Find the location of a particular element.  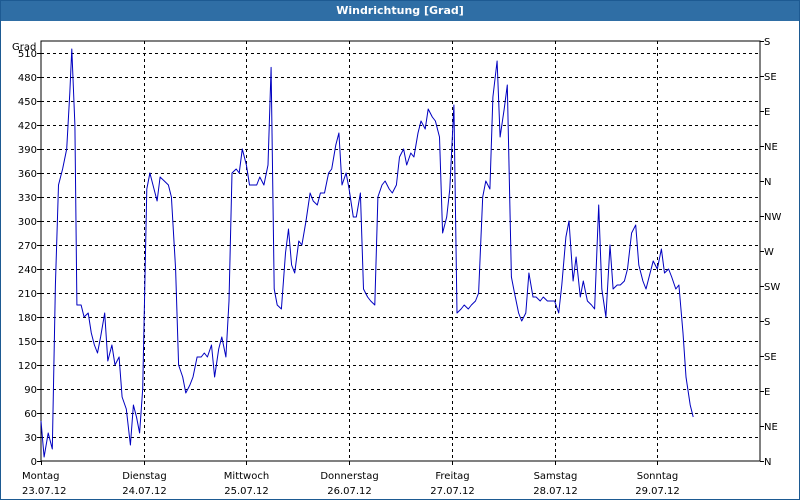

x-tick-day: Montag is located at coordinates (40, 476).